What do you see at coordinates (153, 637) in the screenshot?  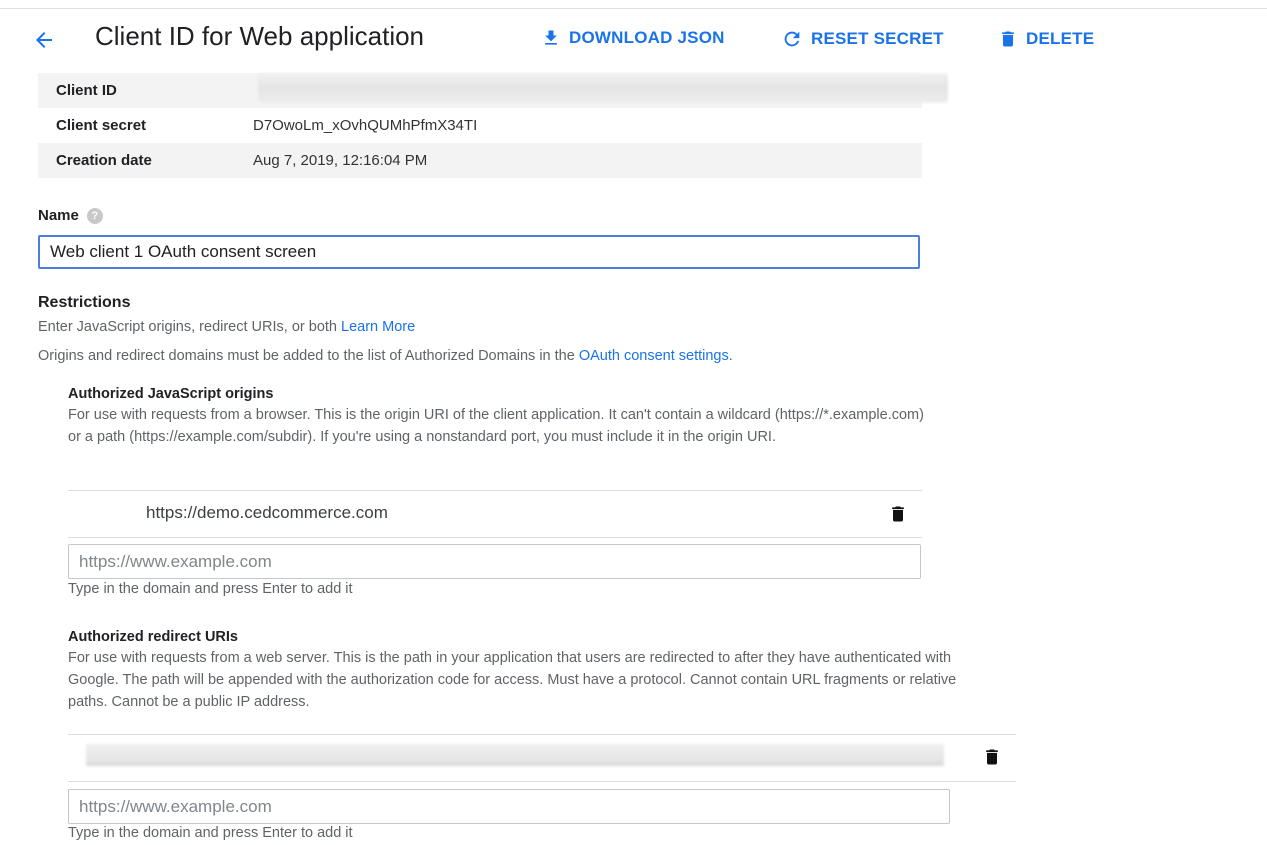 I see `redirect-uris-heading: Authorized redirect URIs` at bounding box center [153, 637].